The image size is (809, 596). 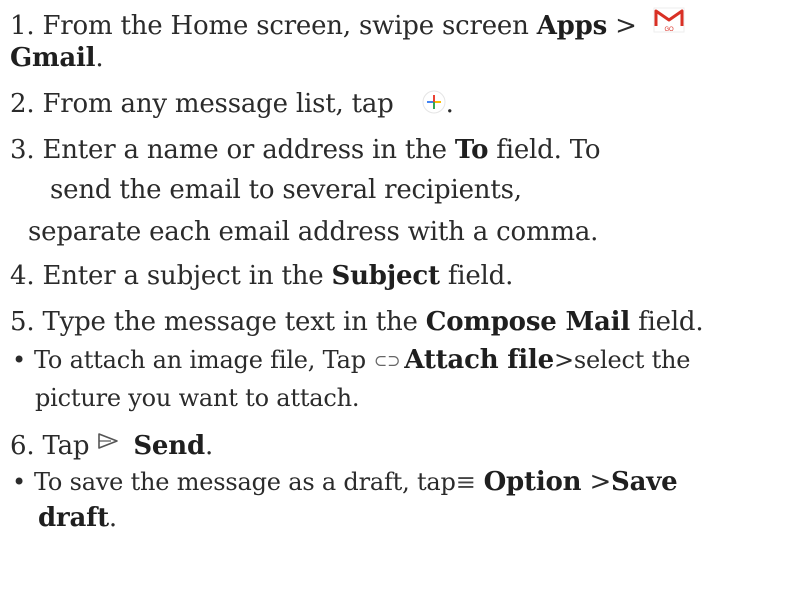 What do you see at coordinates (669, 20) in the screenshot?
I see `gmail-go-icon: GO` at bounding box center [669, 20].